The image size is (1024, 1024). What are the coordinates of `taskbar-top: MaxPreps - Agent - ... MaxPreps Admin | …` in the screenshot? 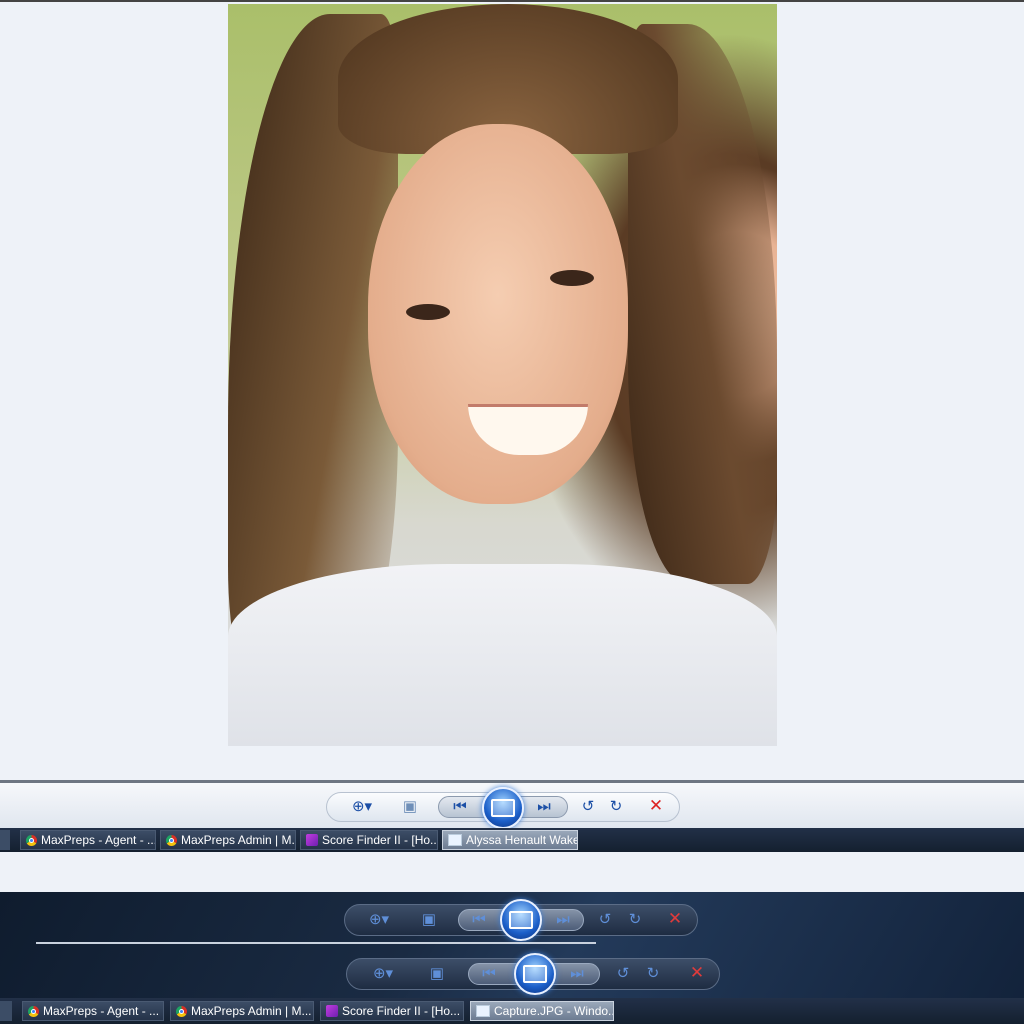 It's located at (512, 840).